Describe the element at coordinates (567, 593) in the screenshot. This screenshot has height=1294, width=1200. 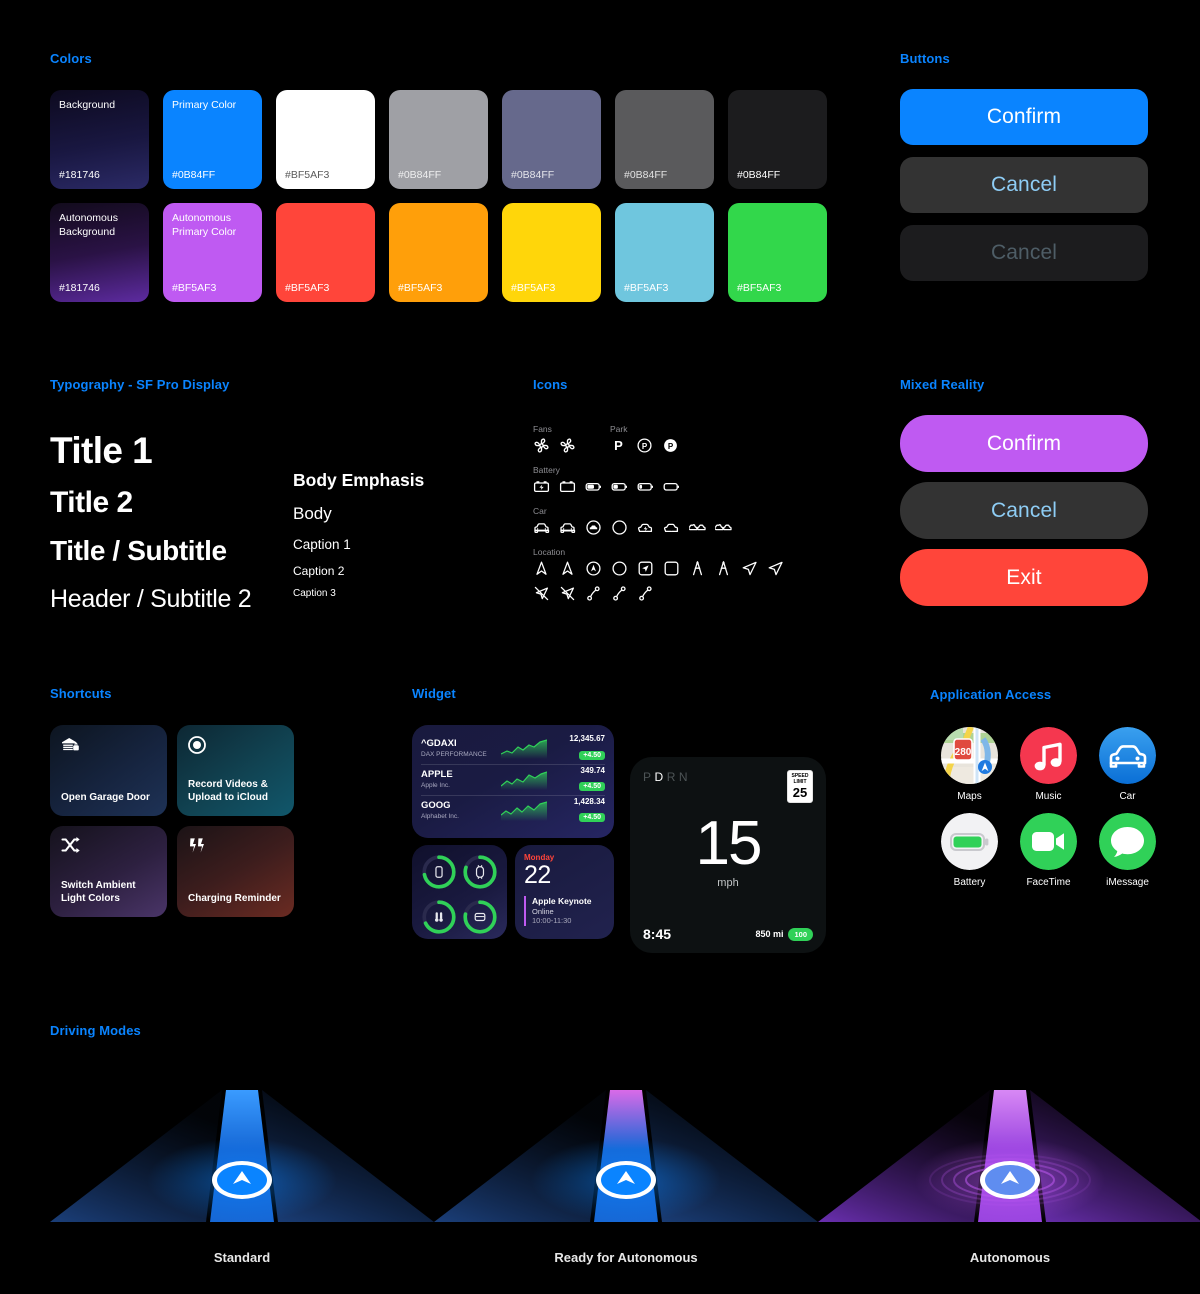
I see `location-slash-fill-icon` at that location.